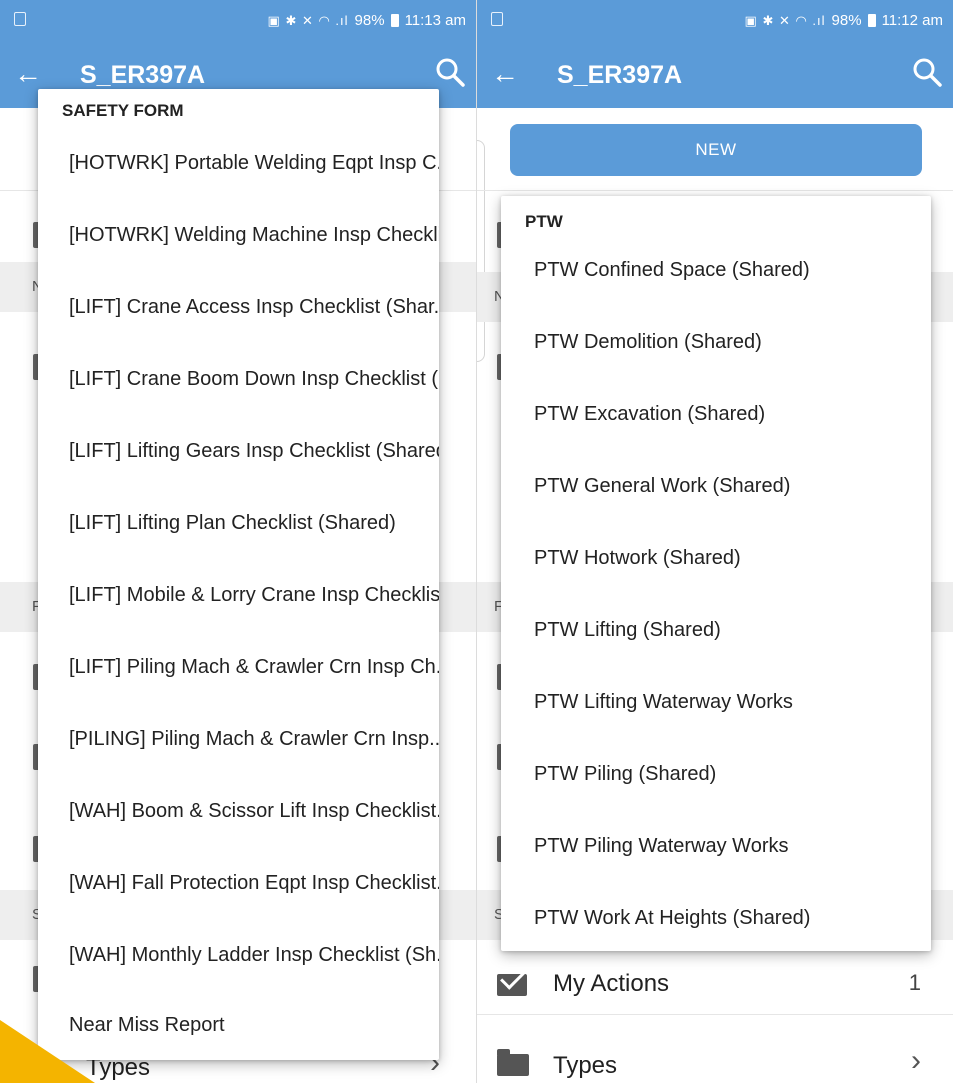 The image size is (953, 1083). Describe the element at coordinates (729, 270) in the screenshot. I see `menu-item: PTW Confined Space (Shared)` at that location.